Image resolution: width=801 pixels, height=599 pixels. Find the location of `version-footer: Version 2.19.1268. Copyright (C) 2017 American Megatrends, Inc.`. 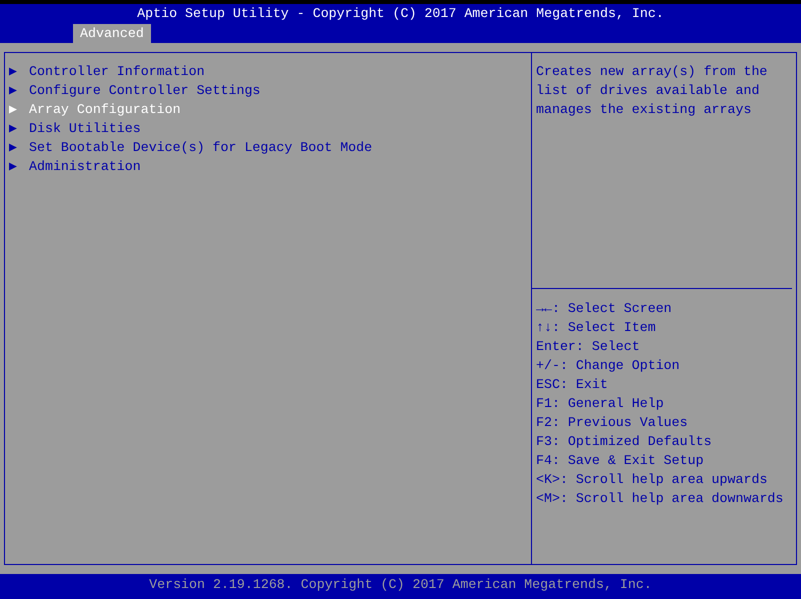

version-footer: Version 2.19.1268. Copyright (C) 2017 American Megatrends, Inc. is located at coordinates (400, 586).